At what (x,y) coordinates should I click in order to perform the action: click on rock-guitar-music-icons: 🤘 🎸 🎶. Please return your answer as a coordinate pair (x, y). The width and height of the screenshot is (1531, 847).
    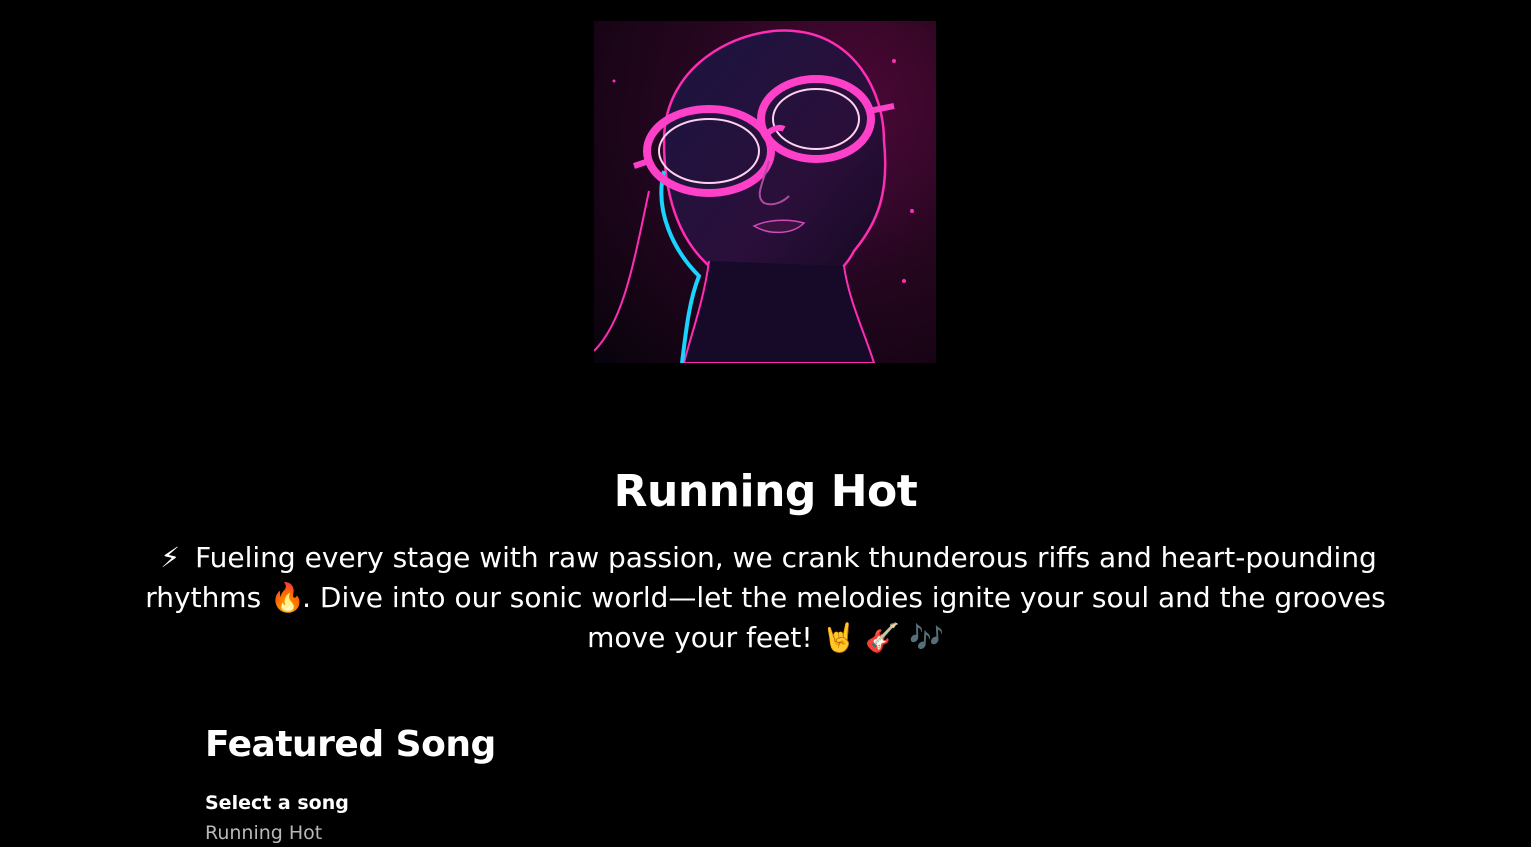
    Looking at the image, I should click on (882, 637).